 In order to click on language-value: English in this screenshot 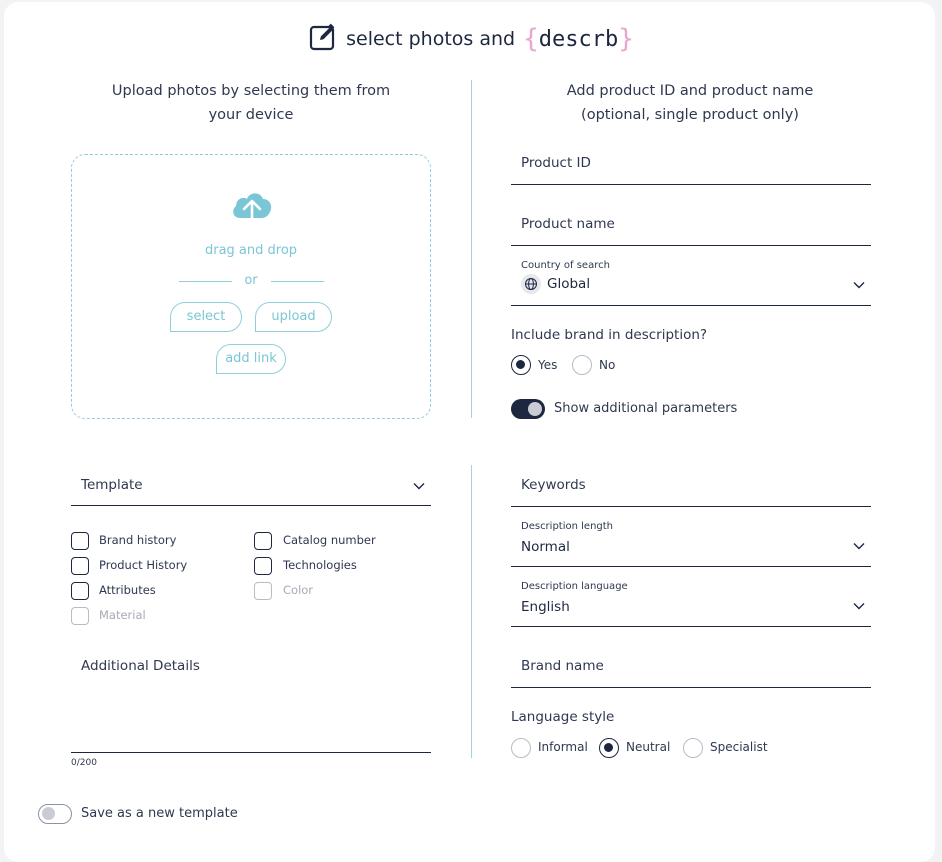, I will do `click(545, 607)`.